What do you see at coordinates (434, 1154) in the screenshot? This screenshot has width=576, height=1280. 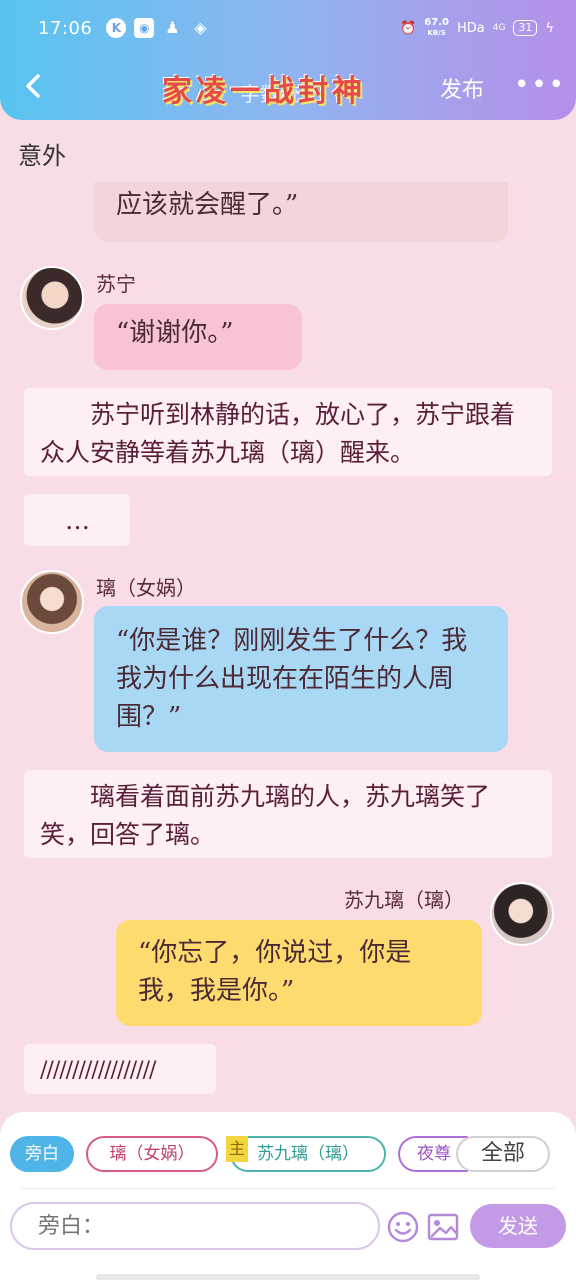 I see `role-chip-label: 夜尊` at bounding box center [434, 1154].